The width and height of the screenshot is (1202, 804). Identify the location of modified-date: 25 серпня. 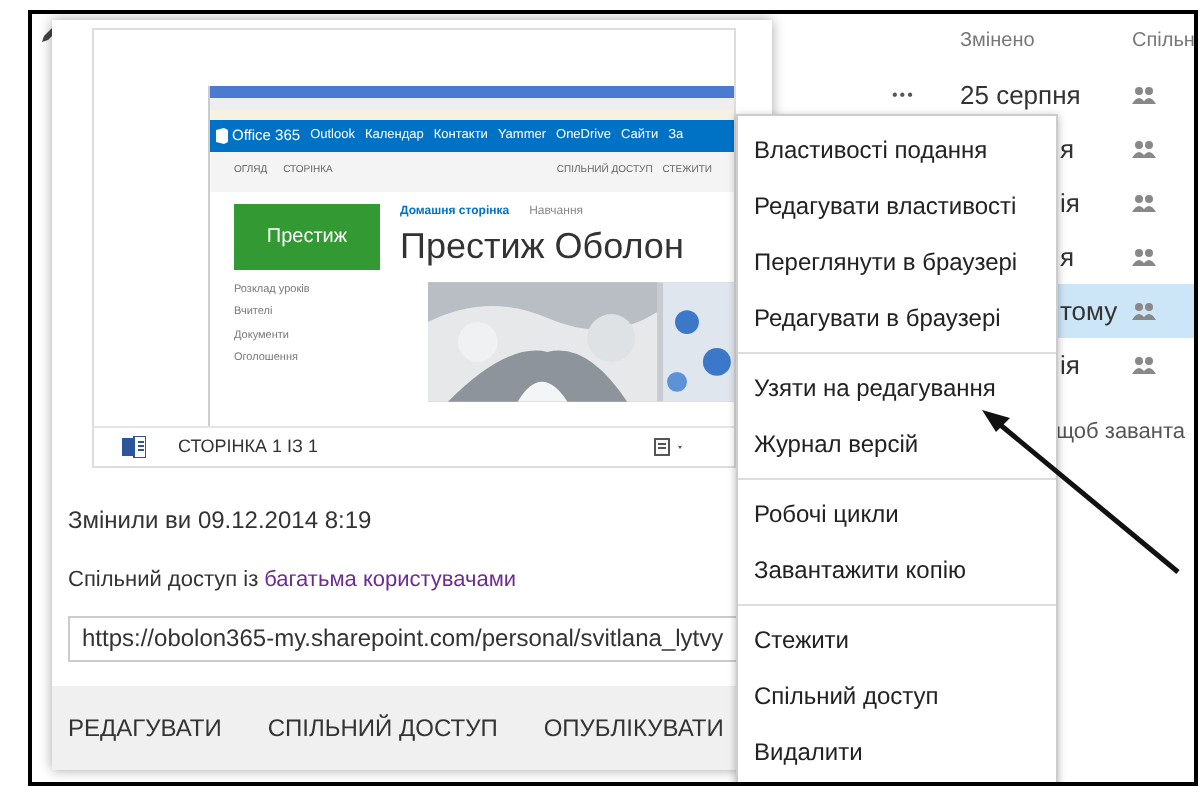
(1021, 95).